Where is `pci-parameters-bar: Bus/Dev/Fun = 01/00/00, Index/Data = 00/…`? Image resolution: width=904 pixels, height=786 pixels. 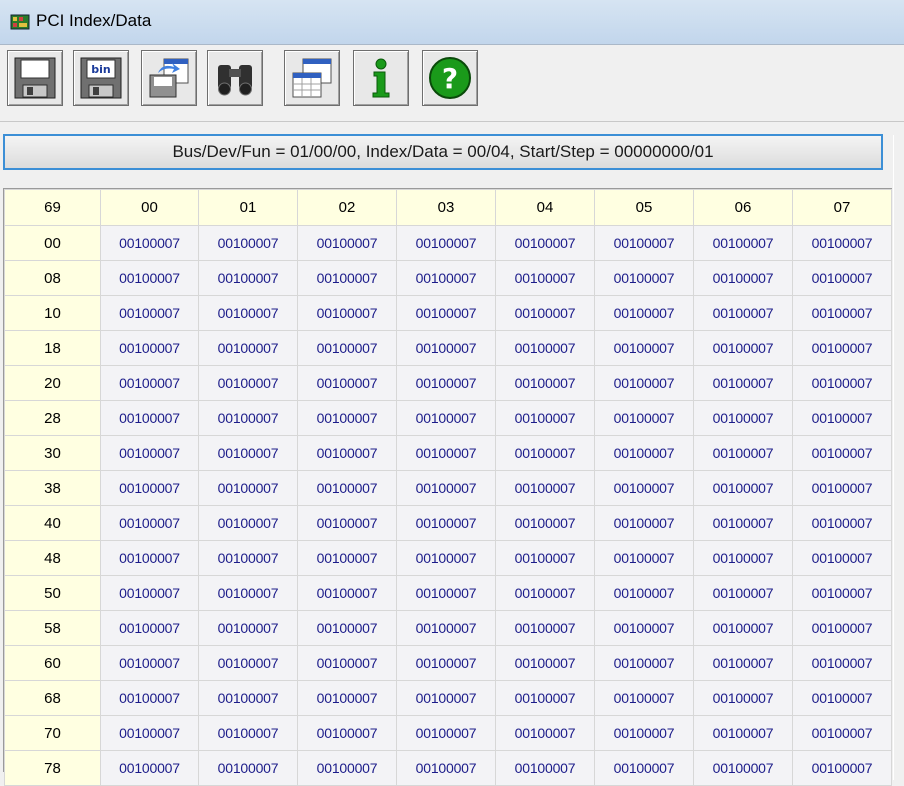
pci-parameters-bar: Bus/Dev/Fun = 01/00/00, Index/Data = 00/… is located at coordinates (443, 152).